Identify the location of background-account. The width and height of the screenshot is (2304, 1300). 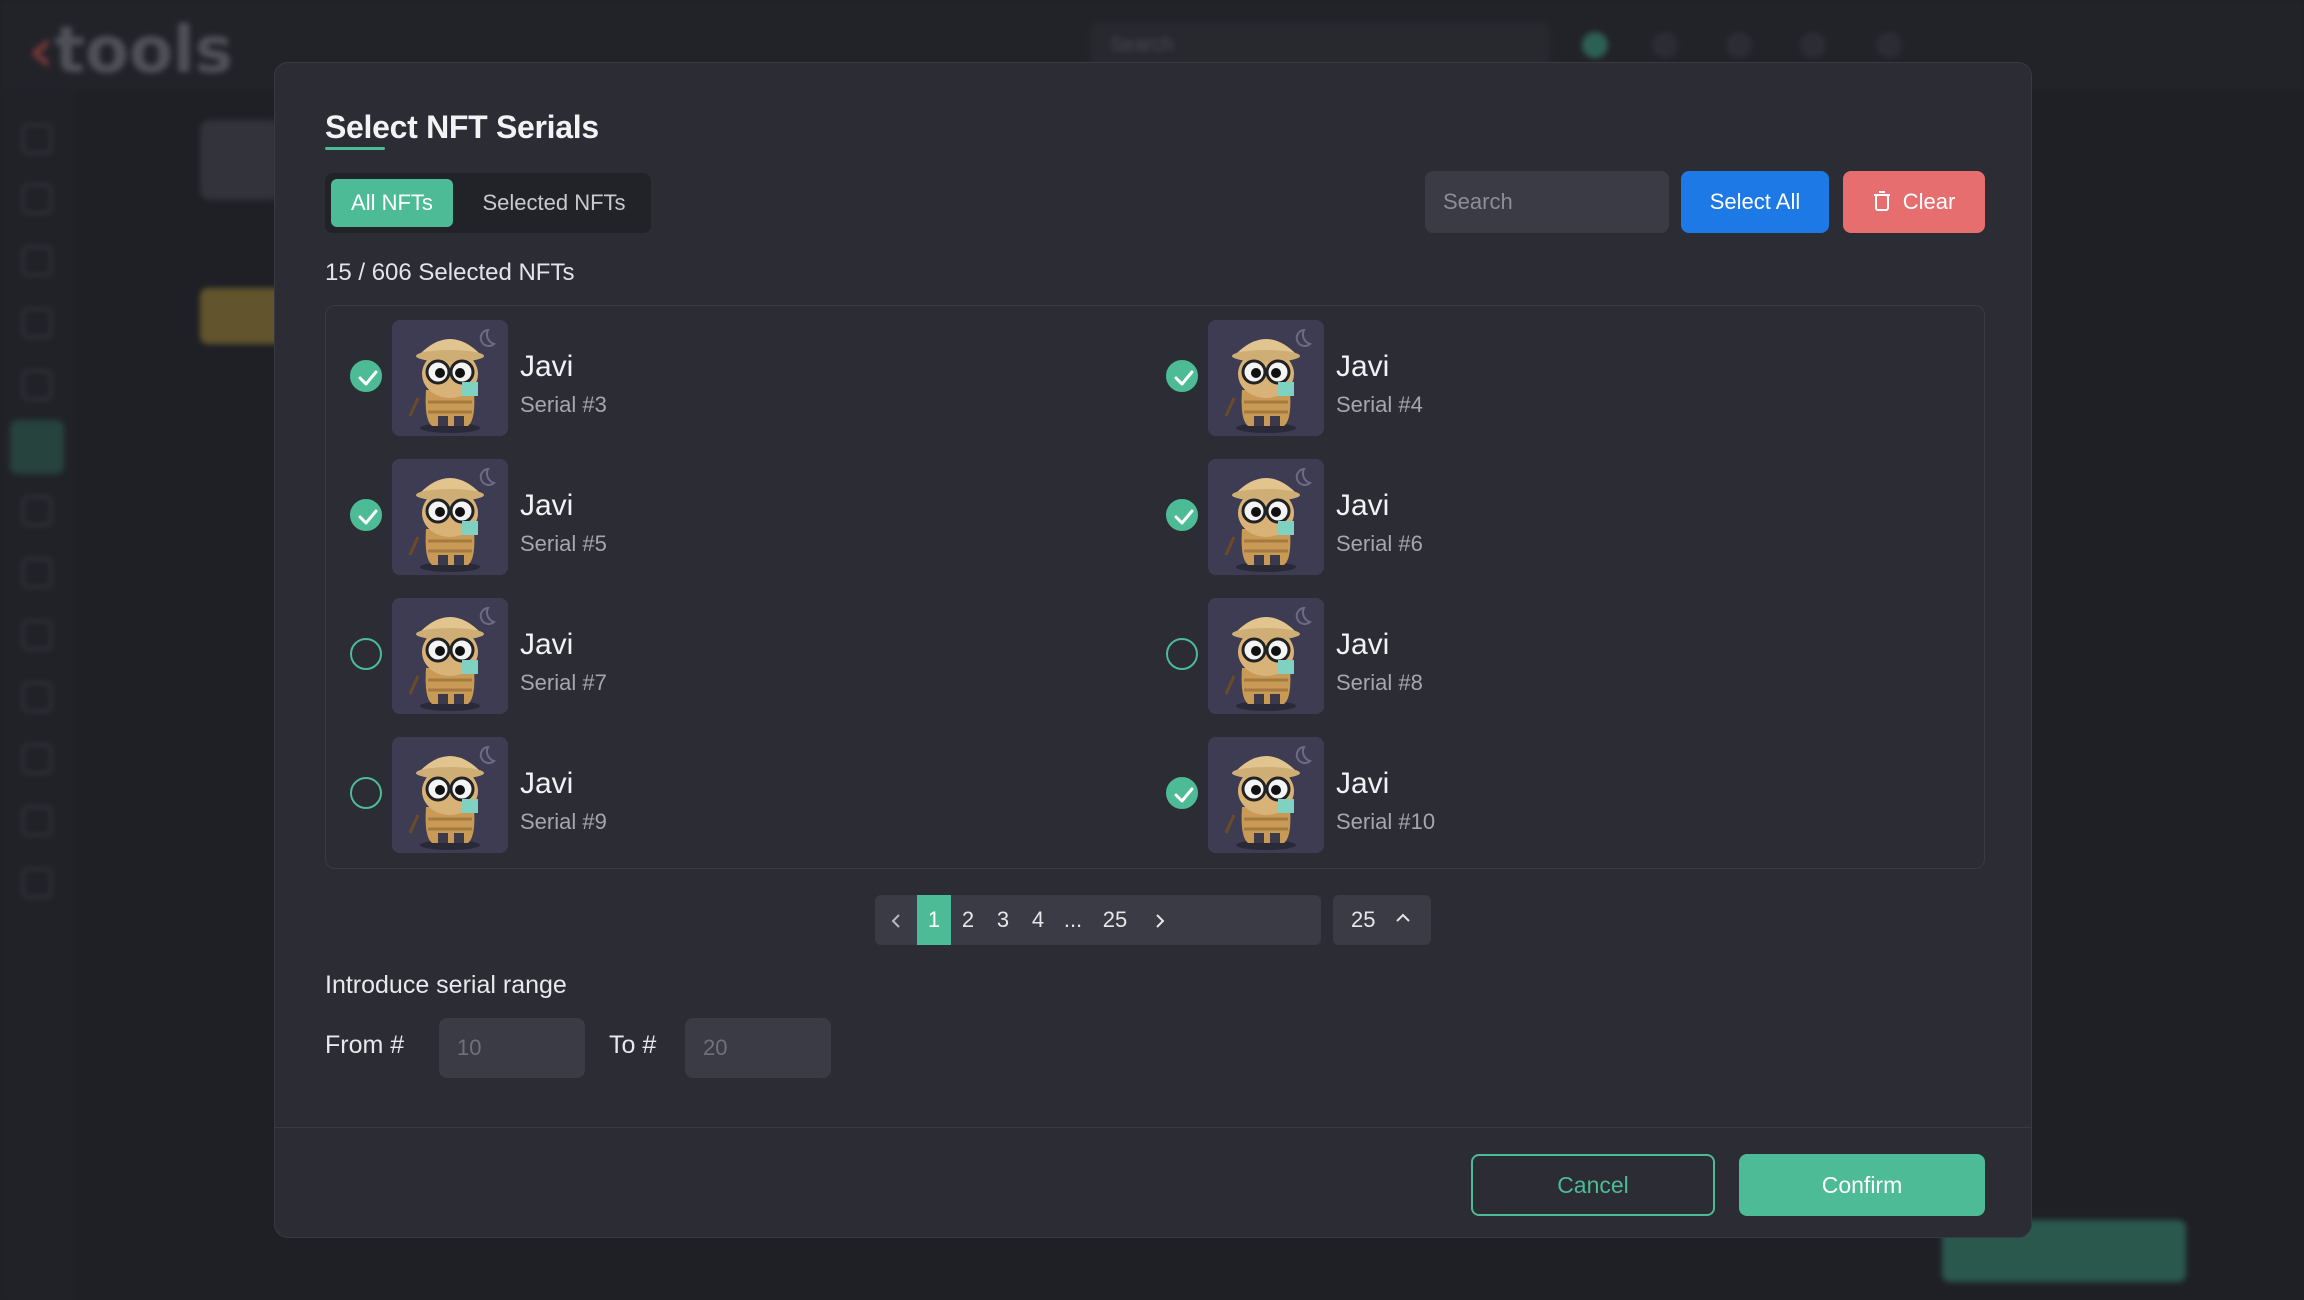
(2110, 42).